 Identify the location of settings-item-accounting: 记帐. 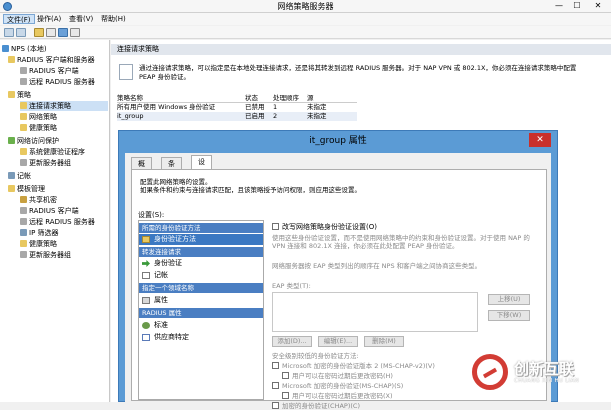
(201, 275).